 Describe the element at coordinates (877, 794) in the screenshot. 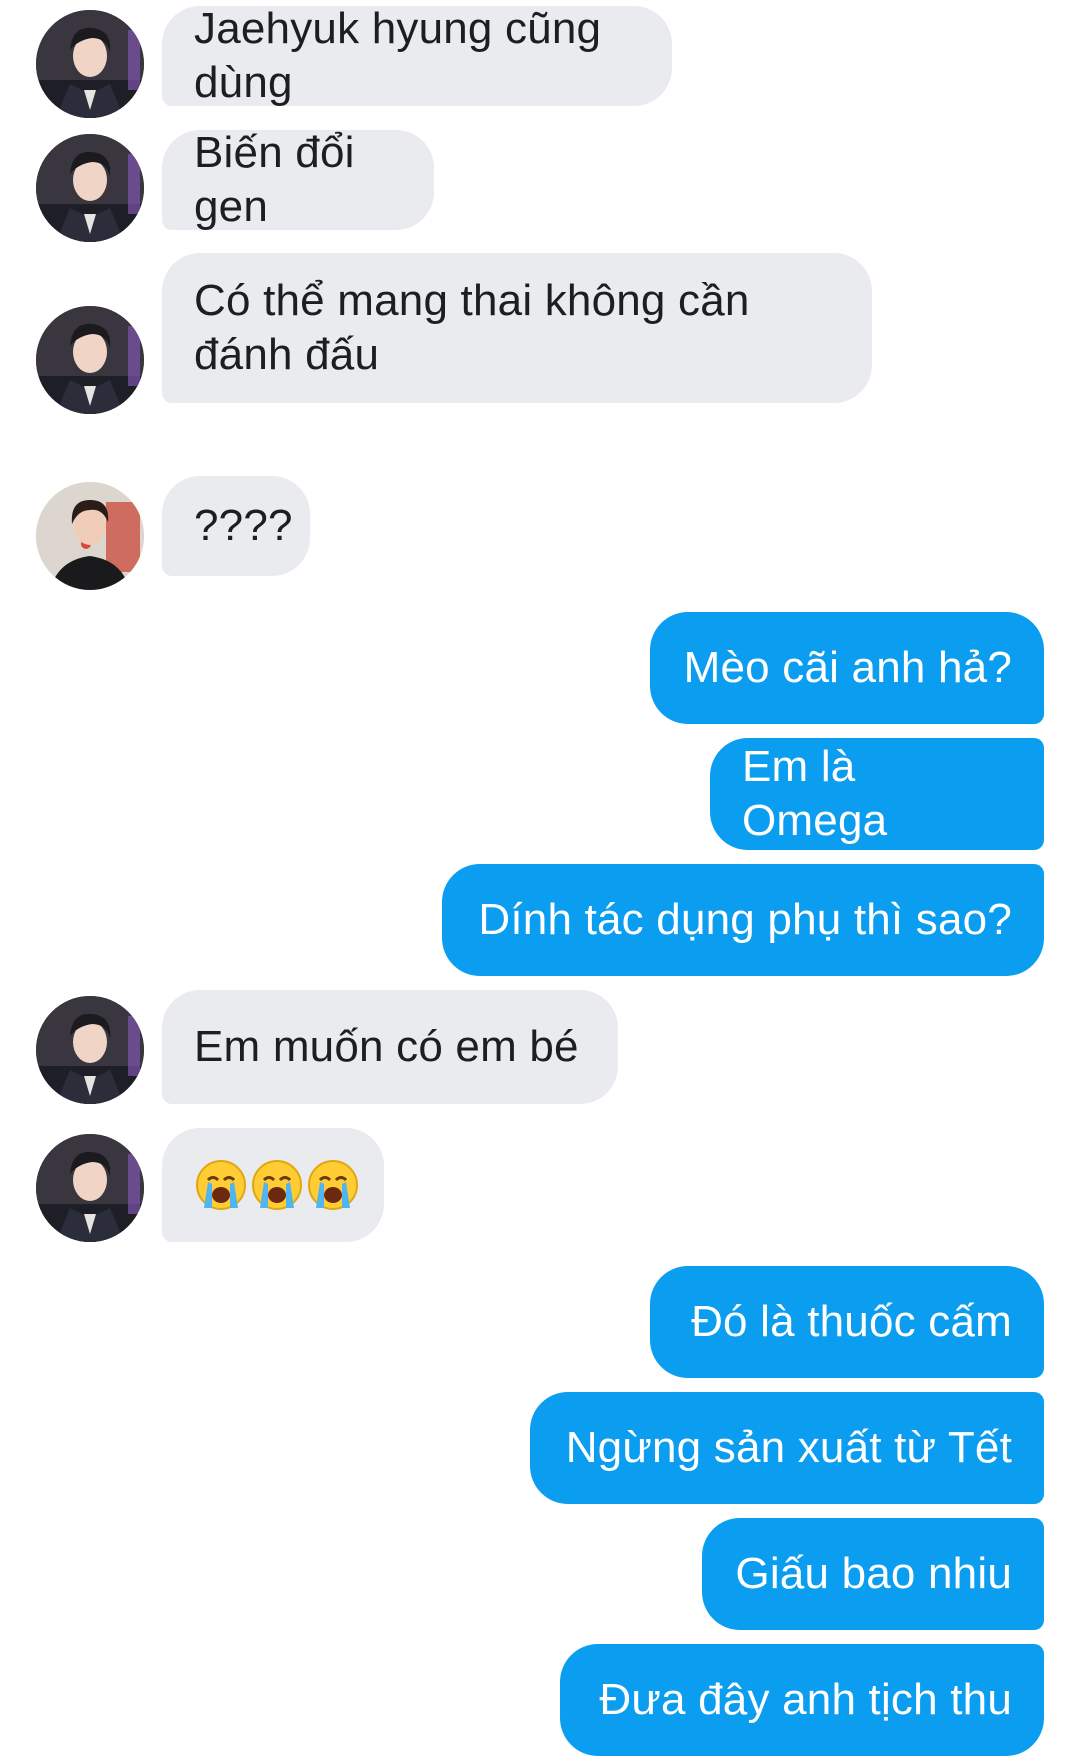

I see `message-bubble: Em là Omega` at that location.